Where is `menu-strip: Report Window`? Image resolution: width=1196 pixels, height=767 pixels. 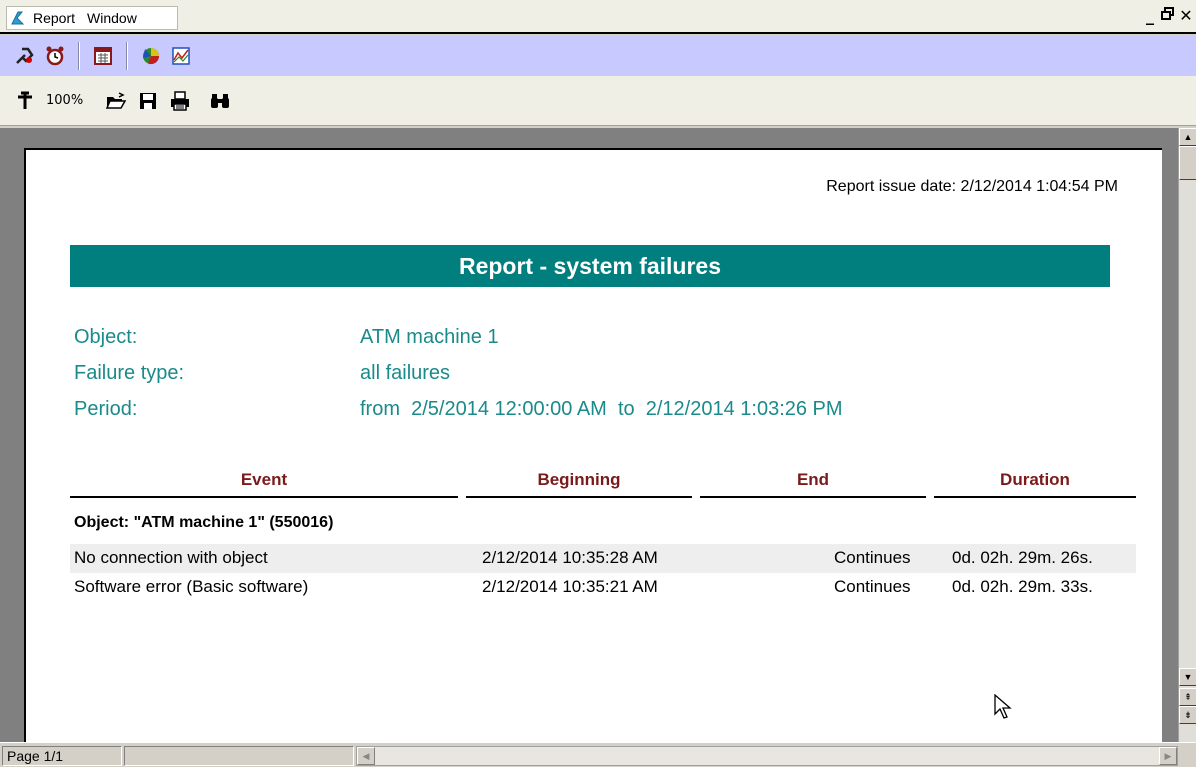
menu-strip: Report Window is located at coordinates (92, 18).